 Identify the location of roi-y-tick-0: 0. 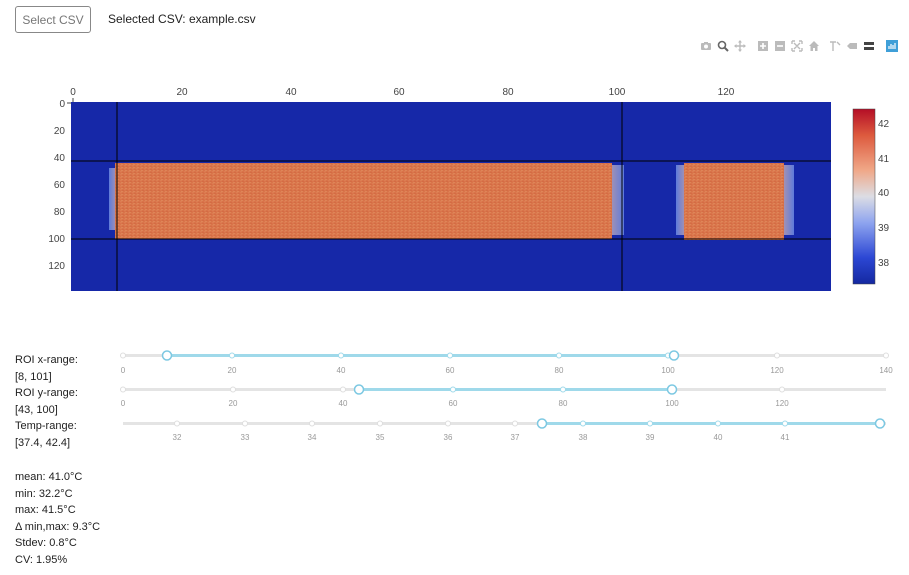
(123, 403).